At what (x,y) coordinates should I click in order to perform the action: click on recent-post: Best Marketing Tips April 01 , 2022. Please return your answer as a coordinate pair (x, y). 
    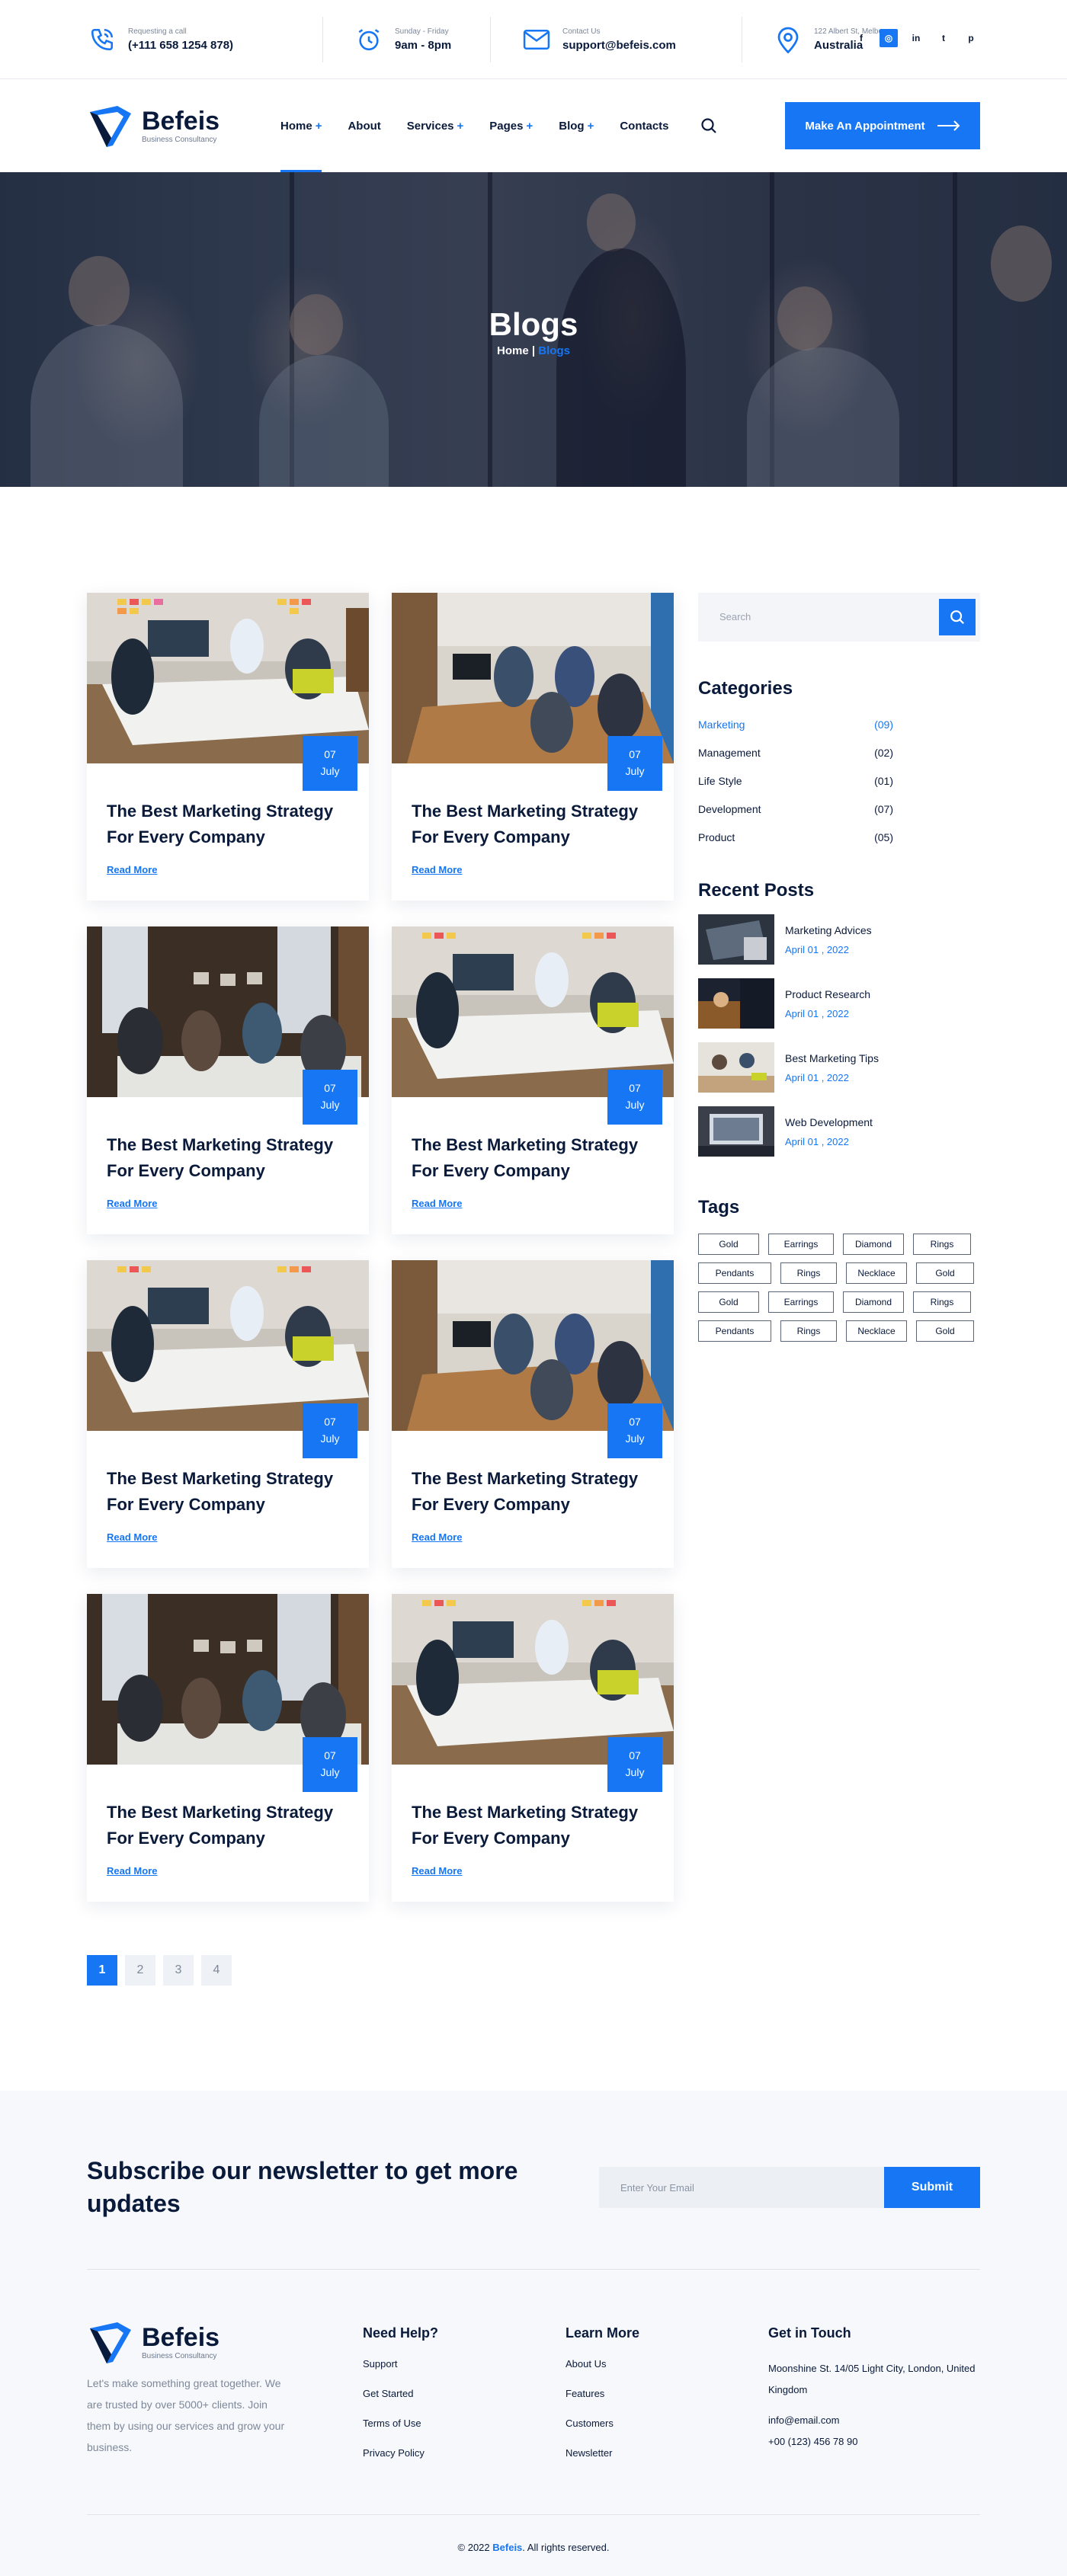
    Looking at the image, I should click on (839, 1067).